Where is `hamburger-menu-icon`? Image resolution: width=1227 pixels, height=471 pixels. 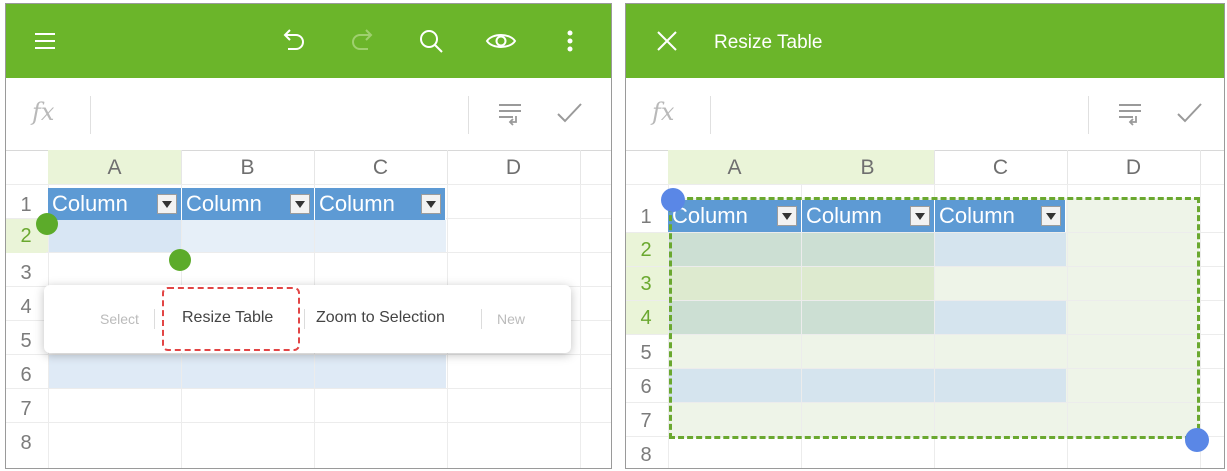 hamburger-menu-icon is located at coordinates (45, 41).